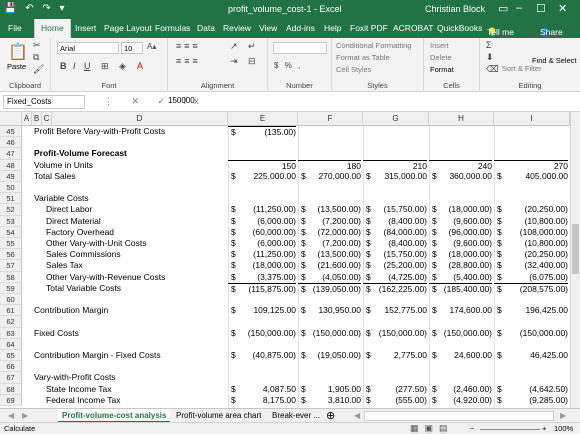 The width and height of the screenshot is (580, 434). Describe the element at coordinates (395, 176) in the screenshot. I see `value-cell: $315,000.00` at that location.